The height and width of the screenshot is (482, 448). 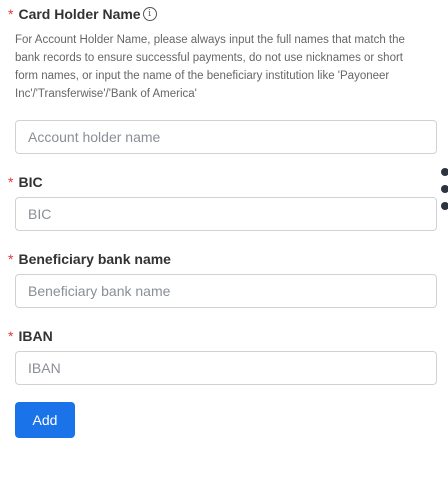 What do you see at coordinates (30, 182) in the screenshot?
I see `bic-label: BIC` at bounding box center [30, 182].